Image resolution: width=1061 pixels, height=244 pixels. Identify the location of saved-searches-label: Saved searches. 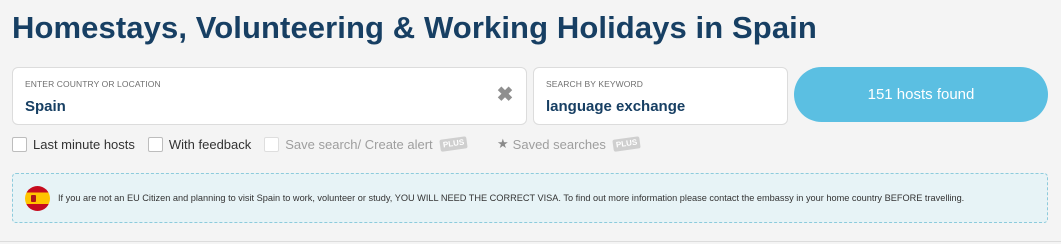
(559, 144).